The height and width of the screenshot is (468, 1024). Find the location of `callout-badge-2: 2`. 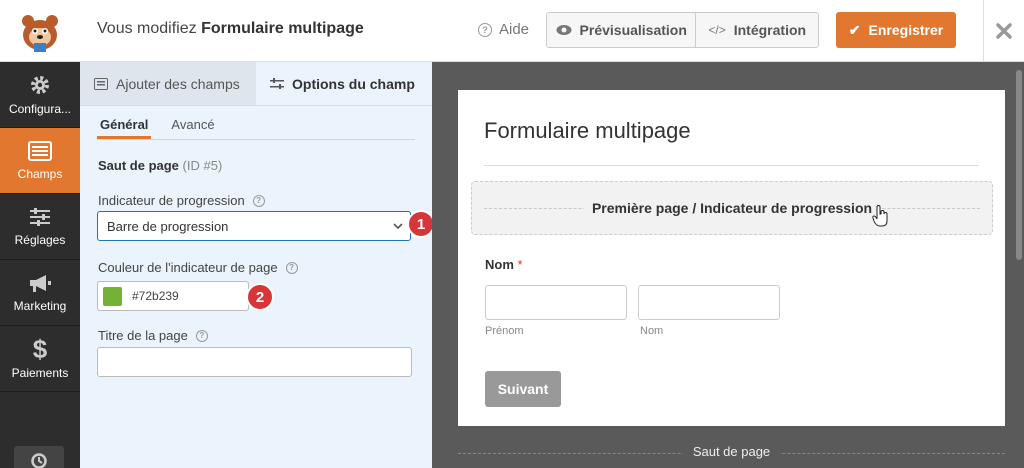

callout-badge-2: 2 is located at coordinates (260, 297).